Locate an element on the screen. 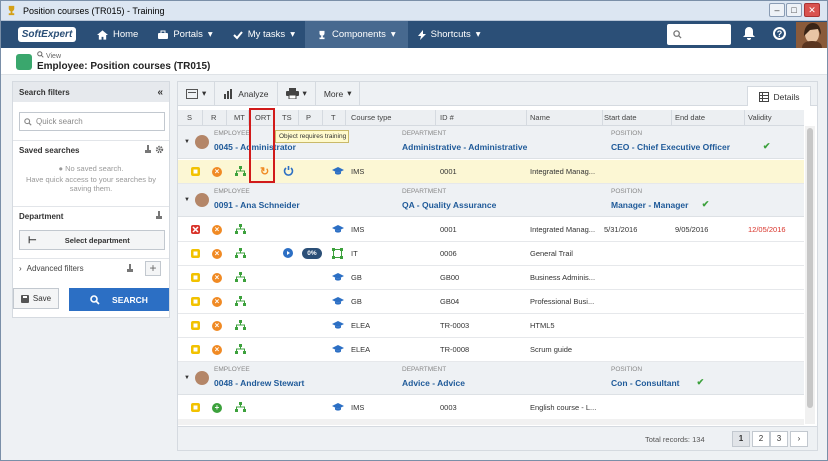 The image size is (828, 461). nav-components: Components ▾ is located at coordinates (356, 34).